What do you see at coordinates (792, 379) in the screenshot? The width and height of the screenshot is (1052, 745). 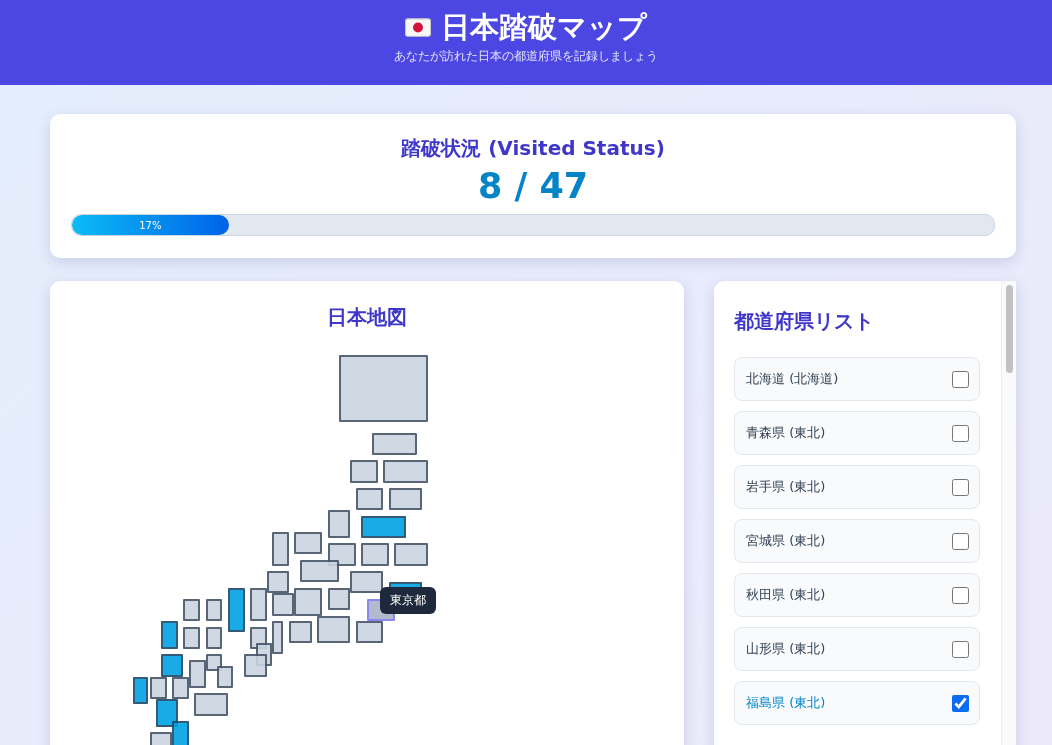 I see `prefecture-label: 北海道 (北海道)` at bounding box center [792, 379].